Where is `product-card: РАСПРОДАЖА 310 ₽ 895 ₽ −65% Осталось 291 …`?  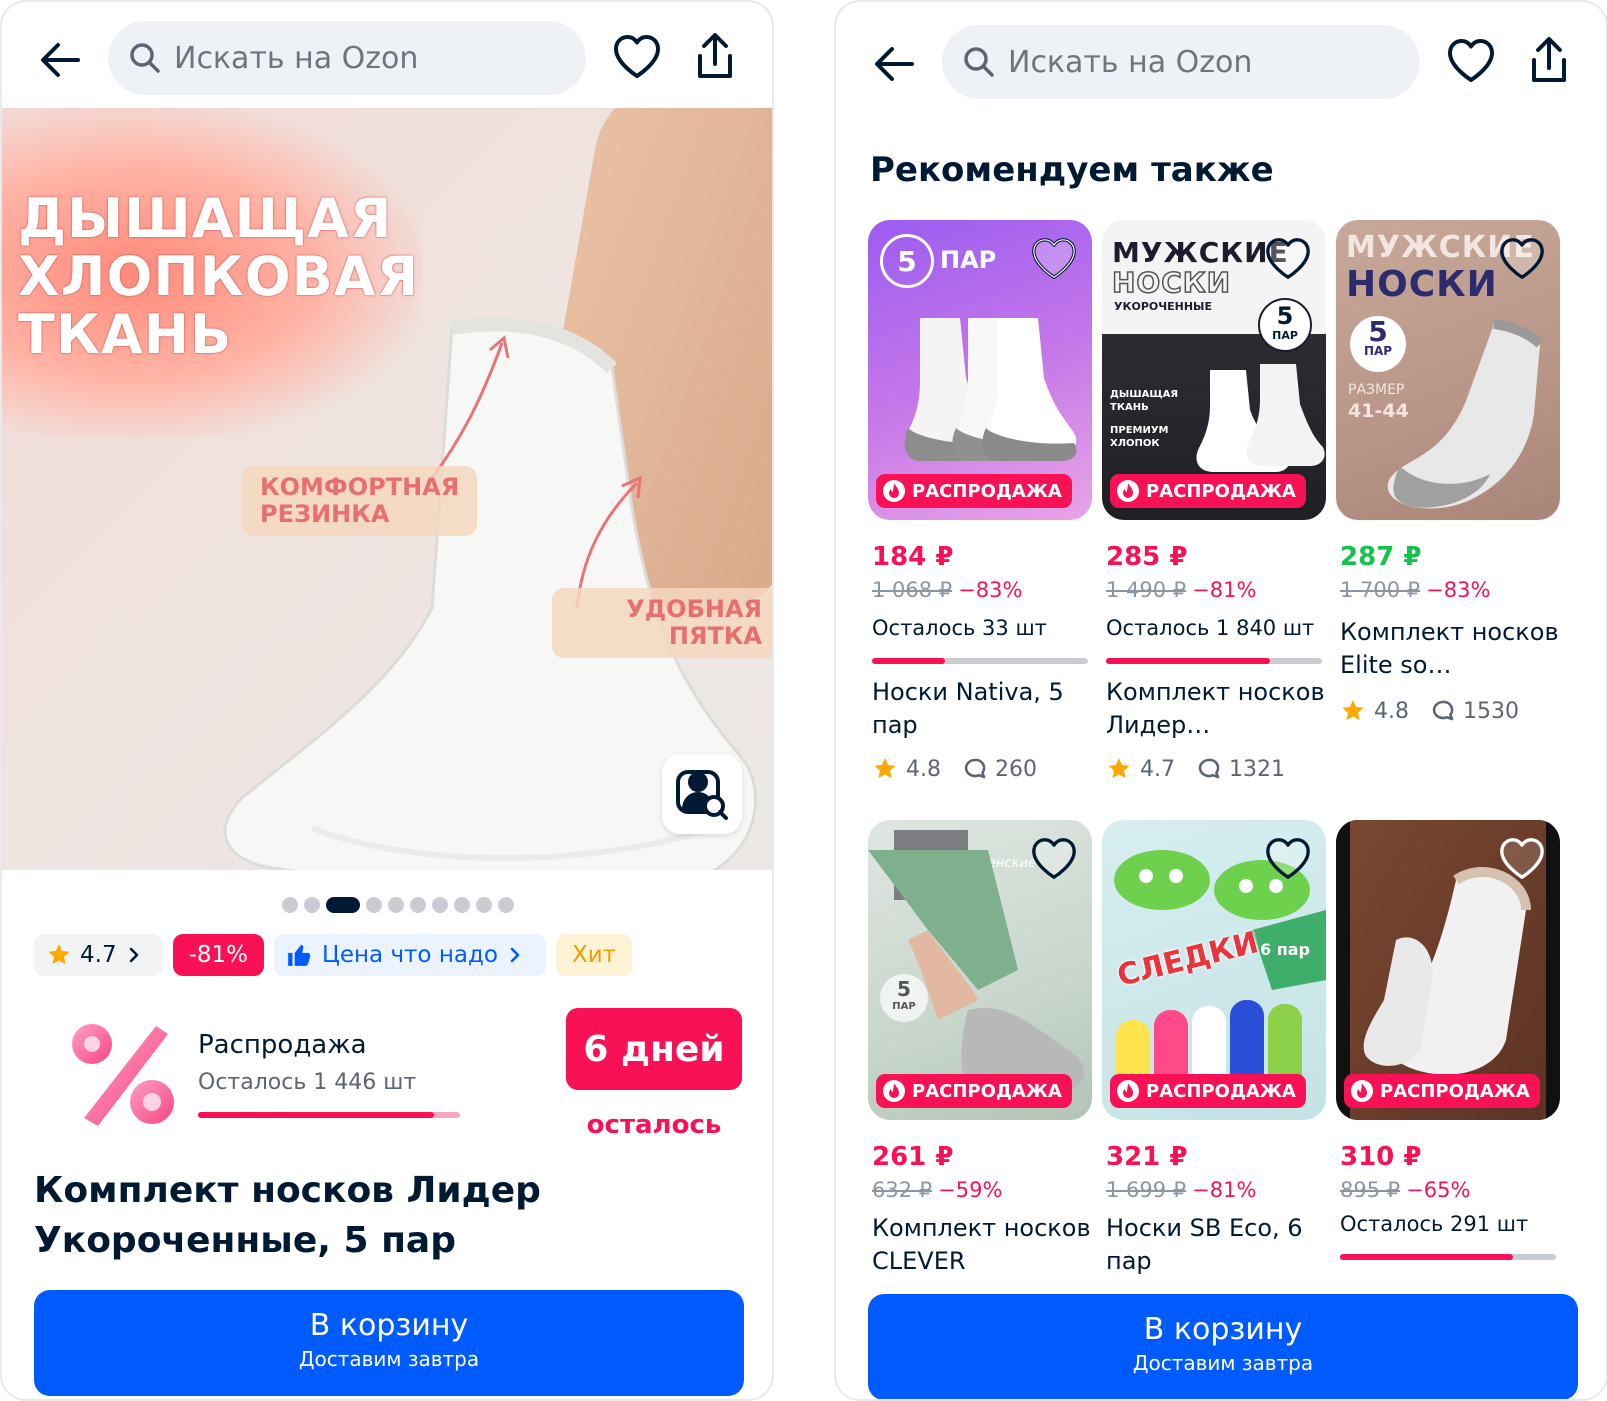 product-card: РАСПРОДАЖА 310 ₽ 895 ₽ −65% Осталось 291 … is located at coordinates (1448, 1050).